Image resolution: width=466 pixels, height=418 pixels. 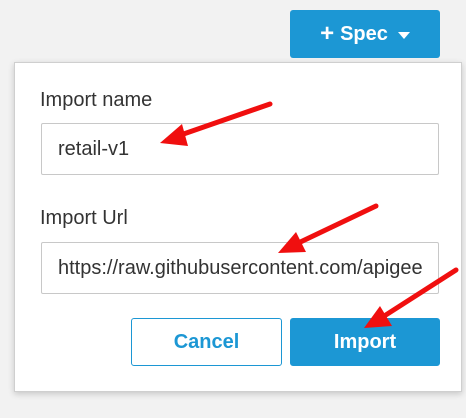 I want to click on import-button: Import, so click(x=365, y=342).